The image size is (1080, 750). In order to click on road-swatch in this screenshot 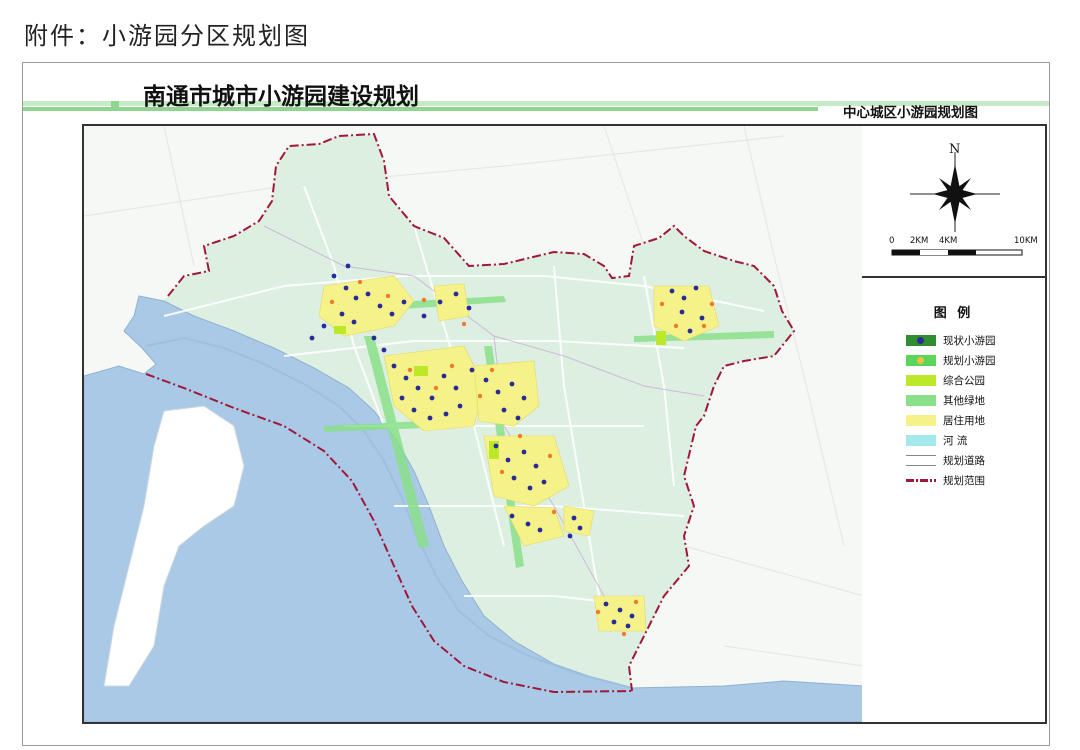, I will do `click(921, 460)`.